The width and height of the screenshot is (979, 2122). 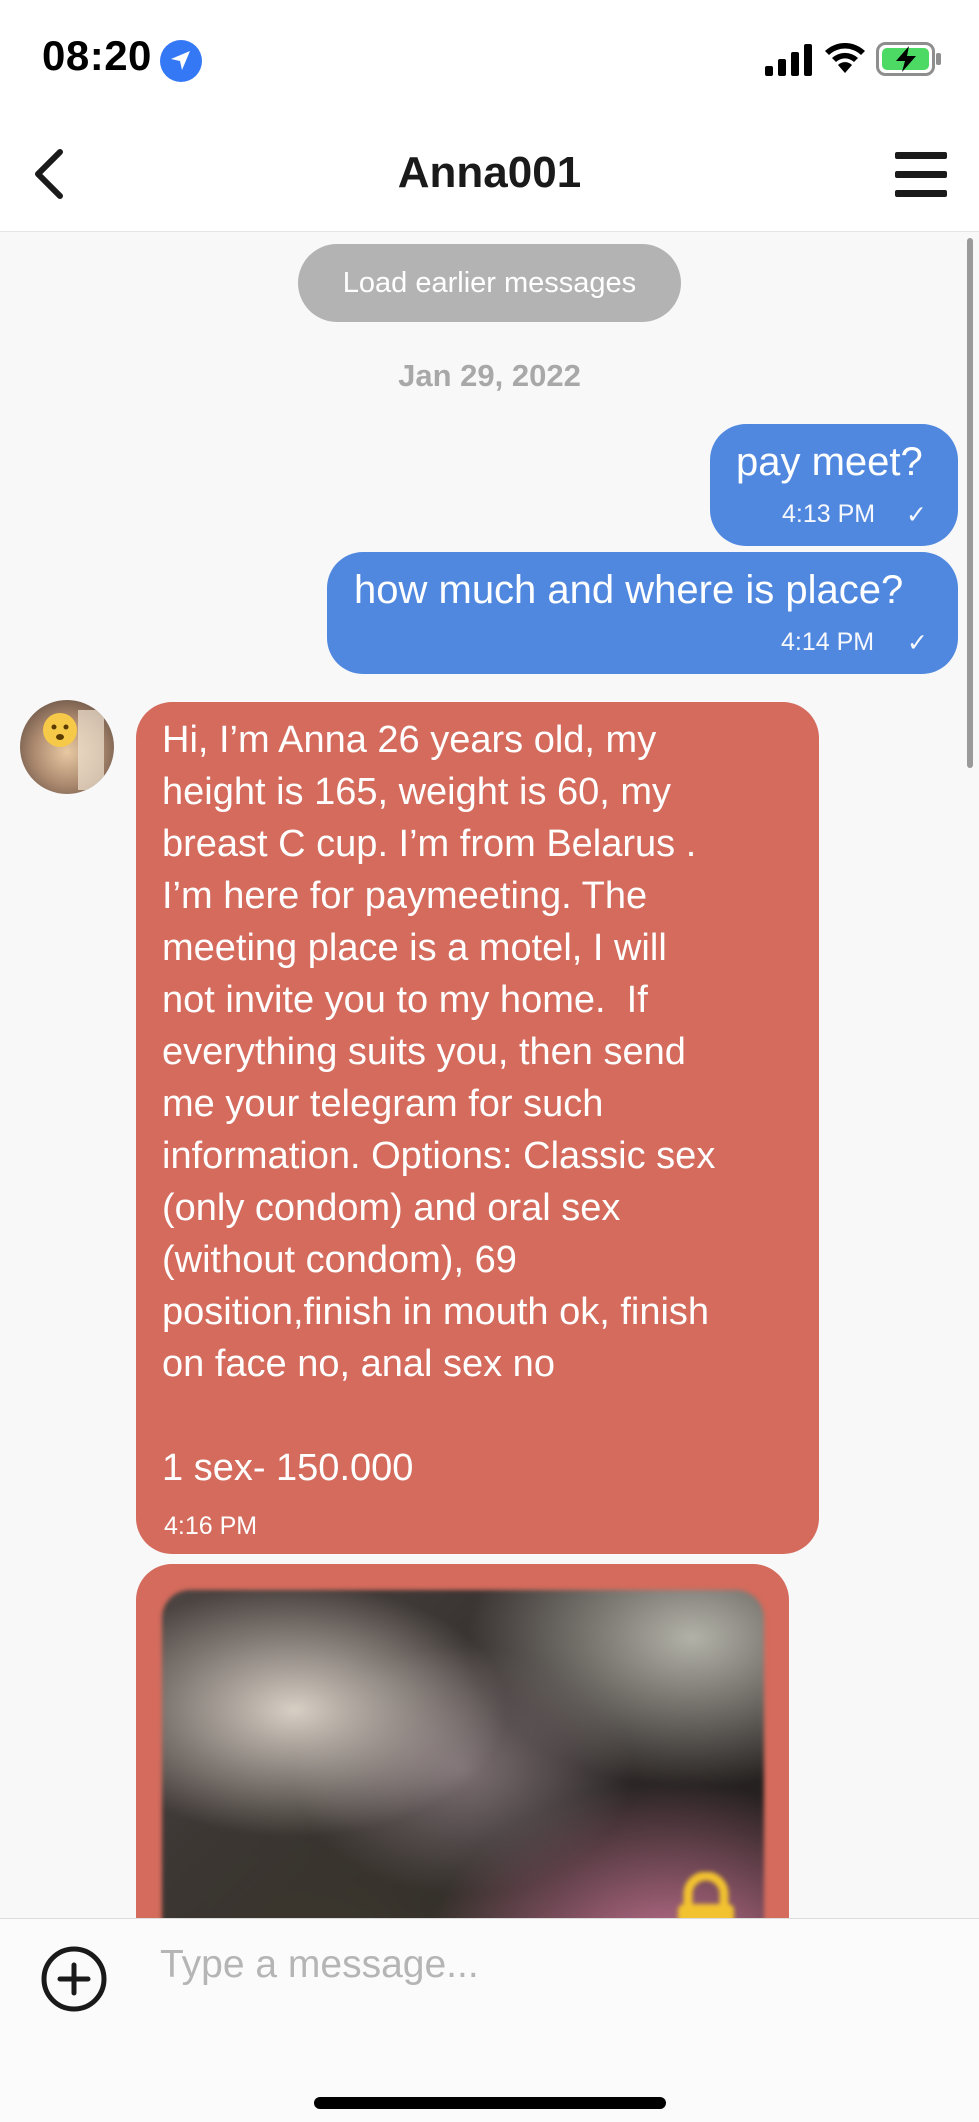 What do you see at coordinates (490, 2103) in the screenshot?
I see `home-indicator` at bounding box center [490, 2103].